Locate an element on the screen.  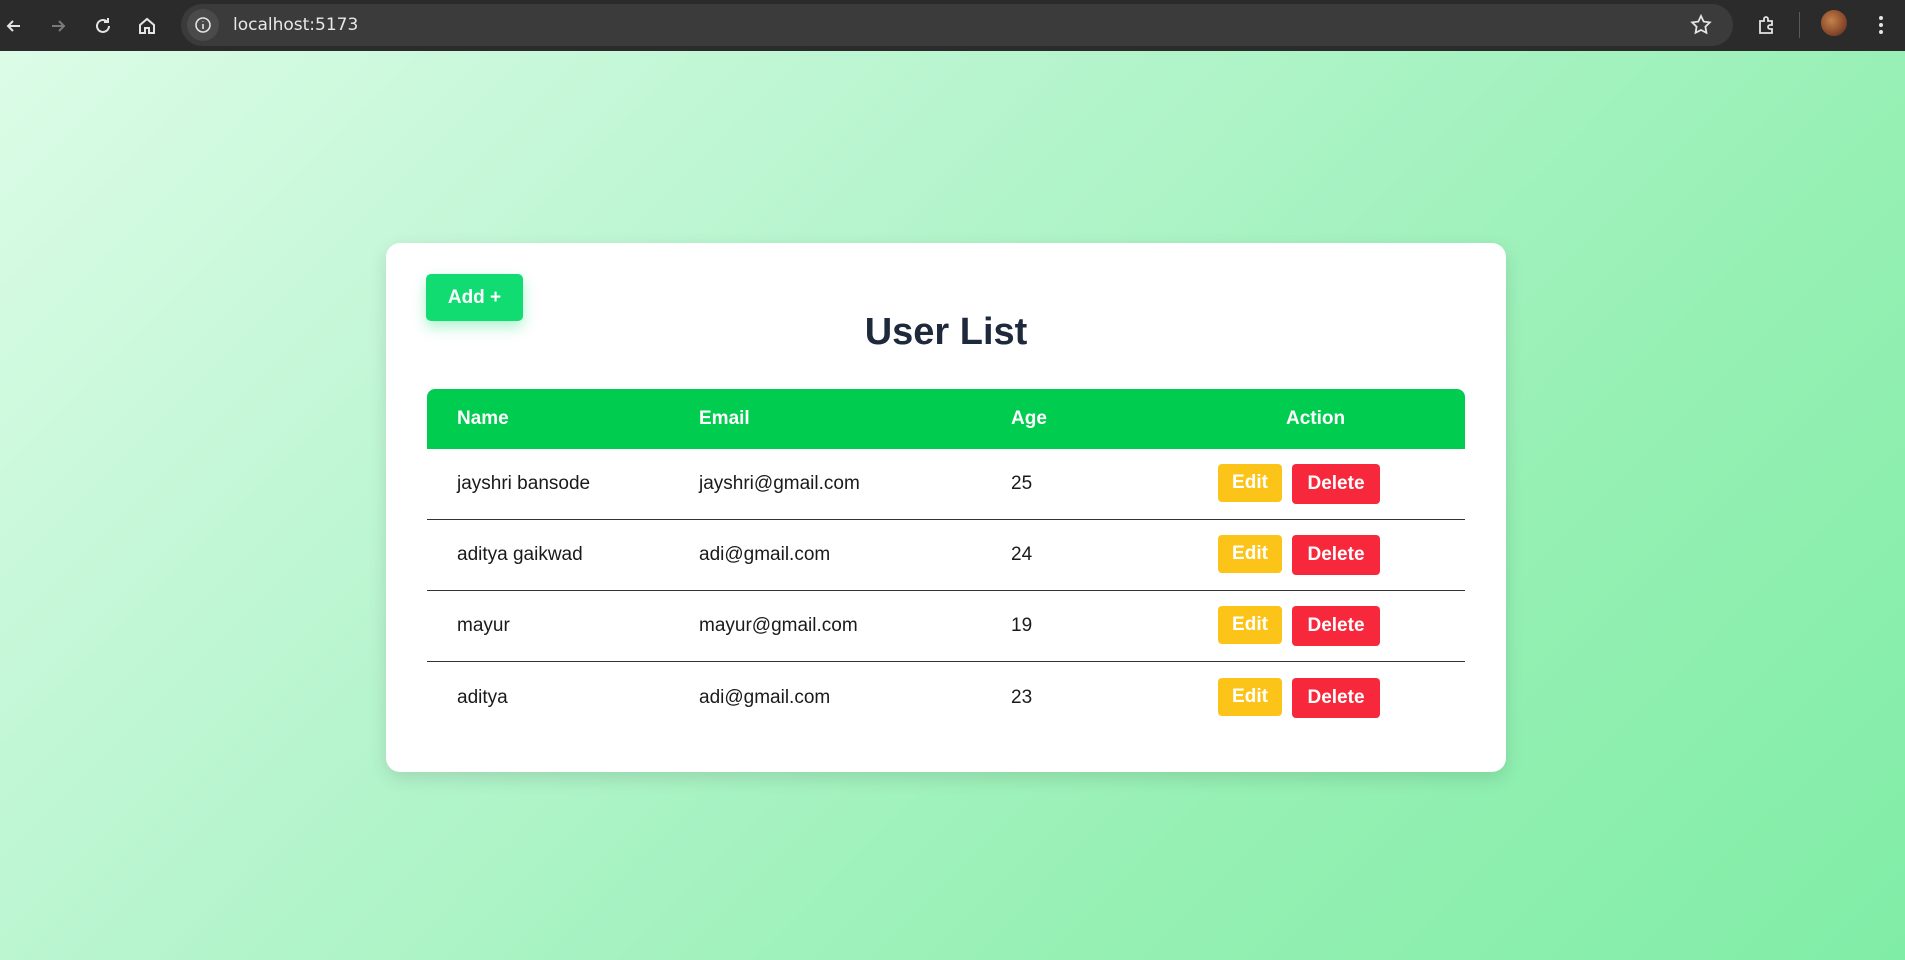
home-icon is located at coordinates (147, 25).